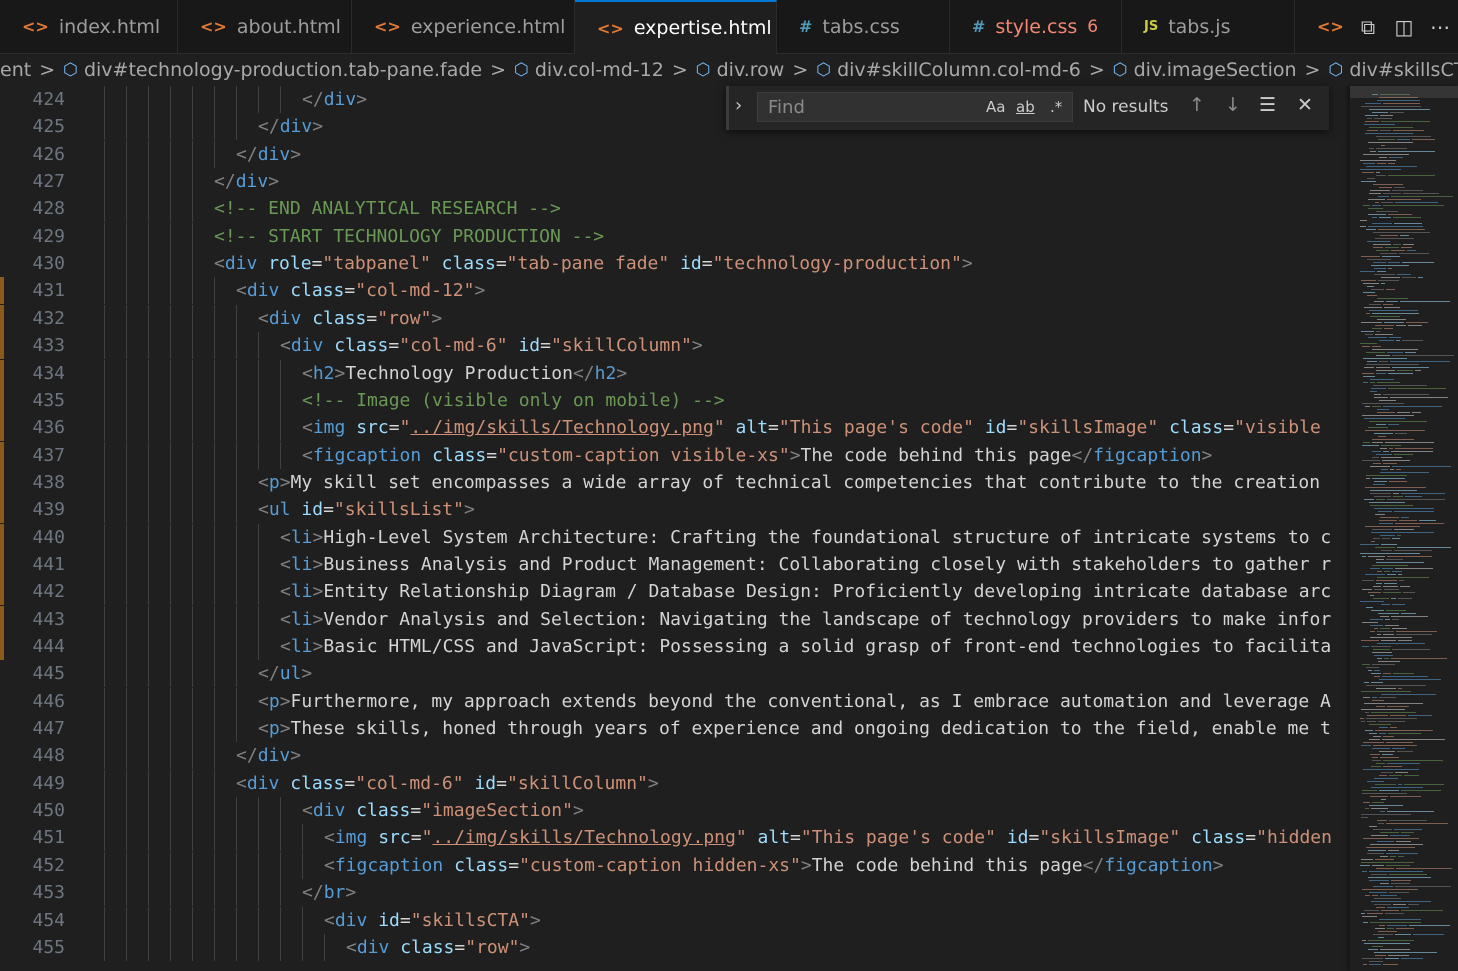 The width and height of the screenshot is (1458, 971). I want to click on find-input: Find Aa ab .*, so click(915, 107).